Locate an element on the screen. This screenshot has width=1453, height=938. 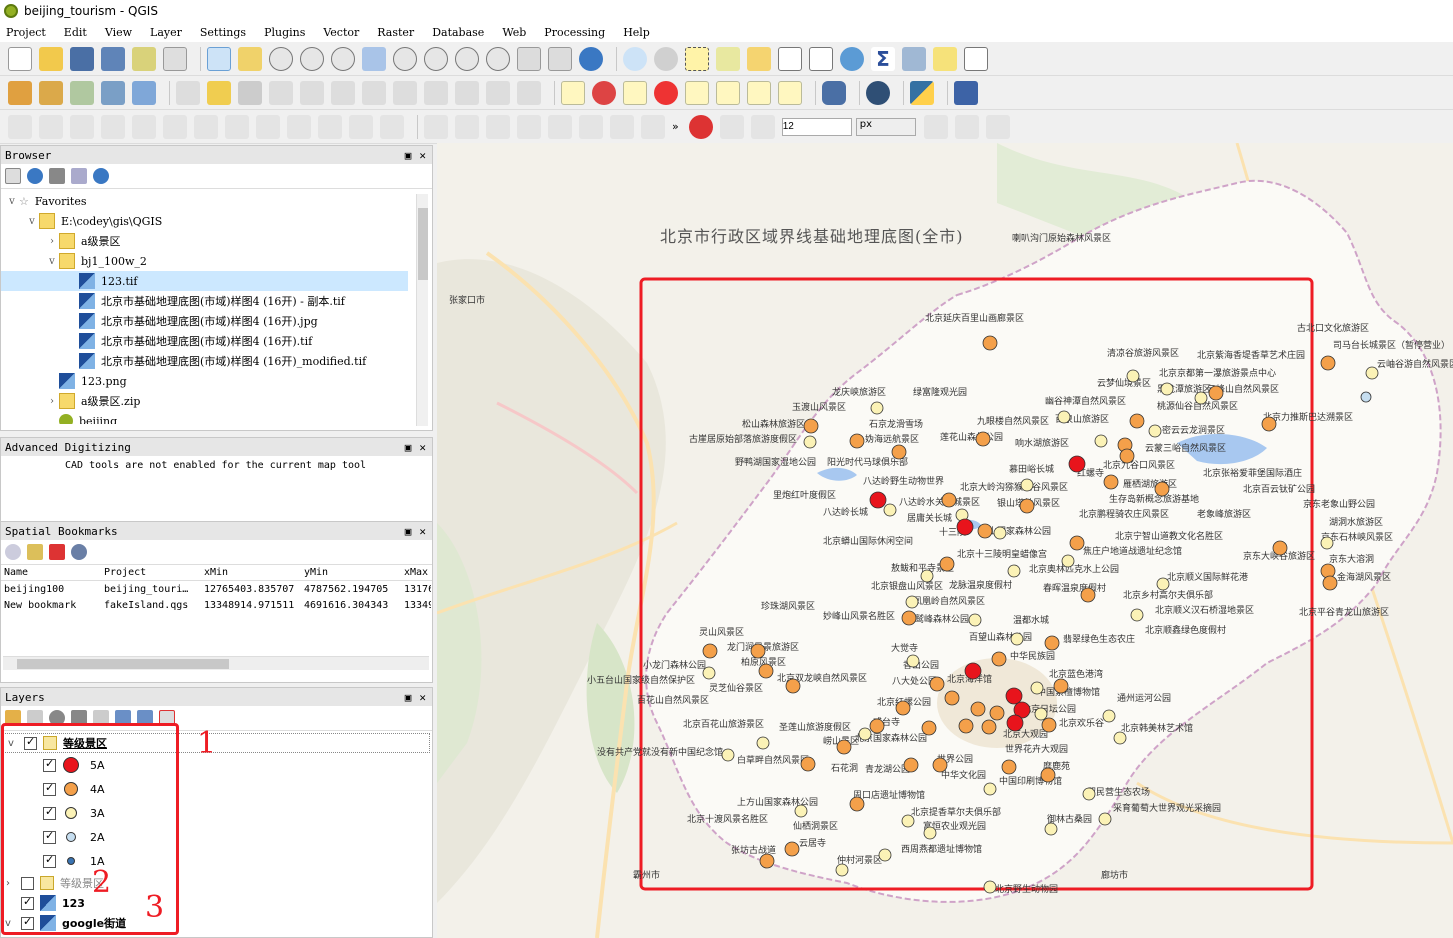
current-edits-icon is located at coordinates (188, 92).